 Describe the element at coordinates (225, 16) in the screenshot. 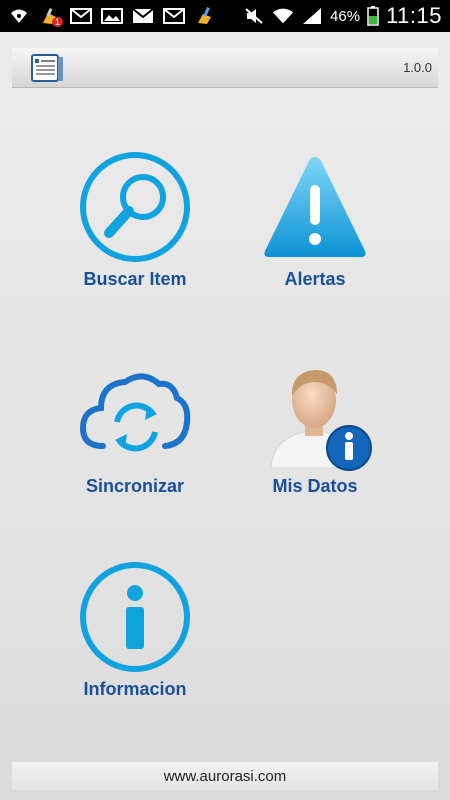

I see `status-bar: 1 46% 11:15` at that location.